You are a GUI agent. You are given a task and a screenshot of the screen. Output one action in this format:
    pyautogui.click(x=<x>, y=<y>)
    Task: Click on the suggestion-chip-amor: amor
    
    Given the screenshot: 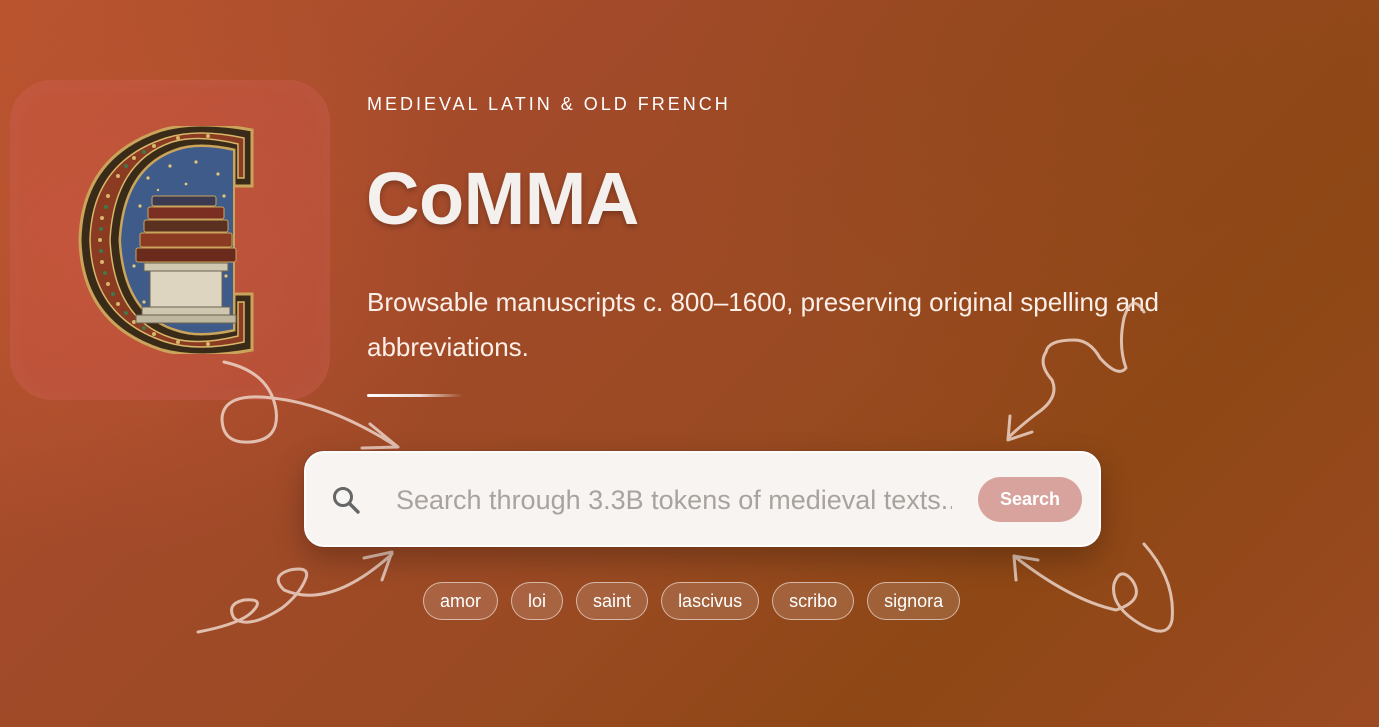 What is the action you would take?
    pyautogui.click(x=461, y=601)
    